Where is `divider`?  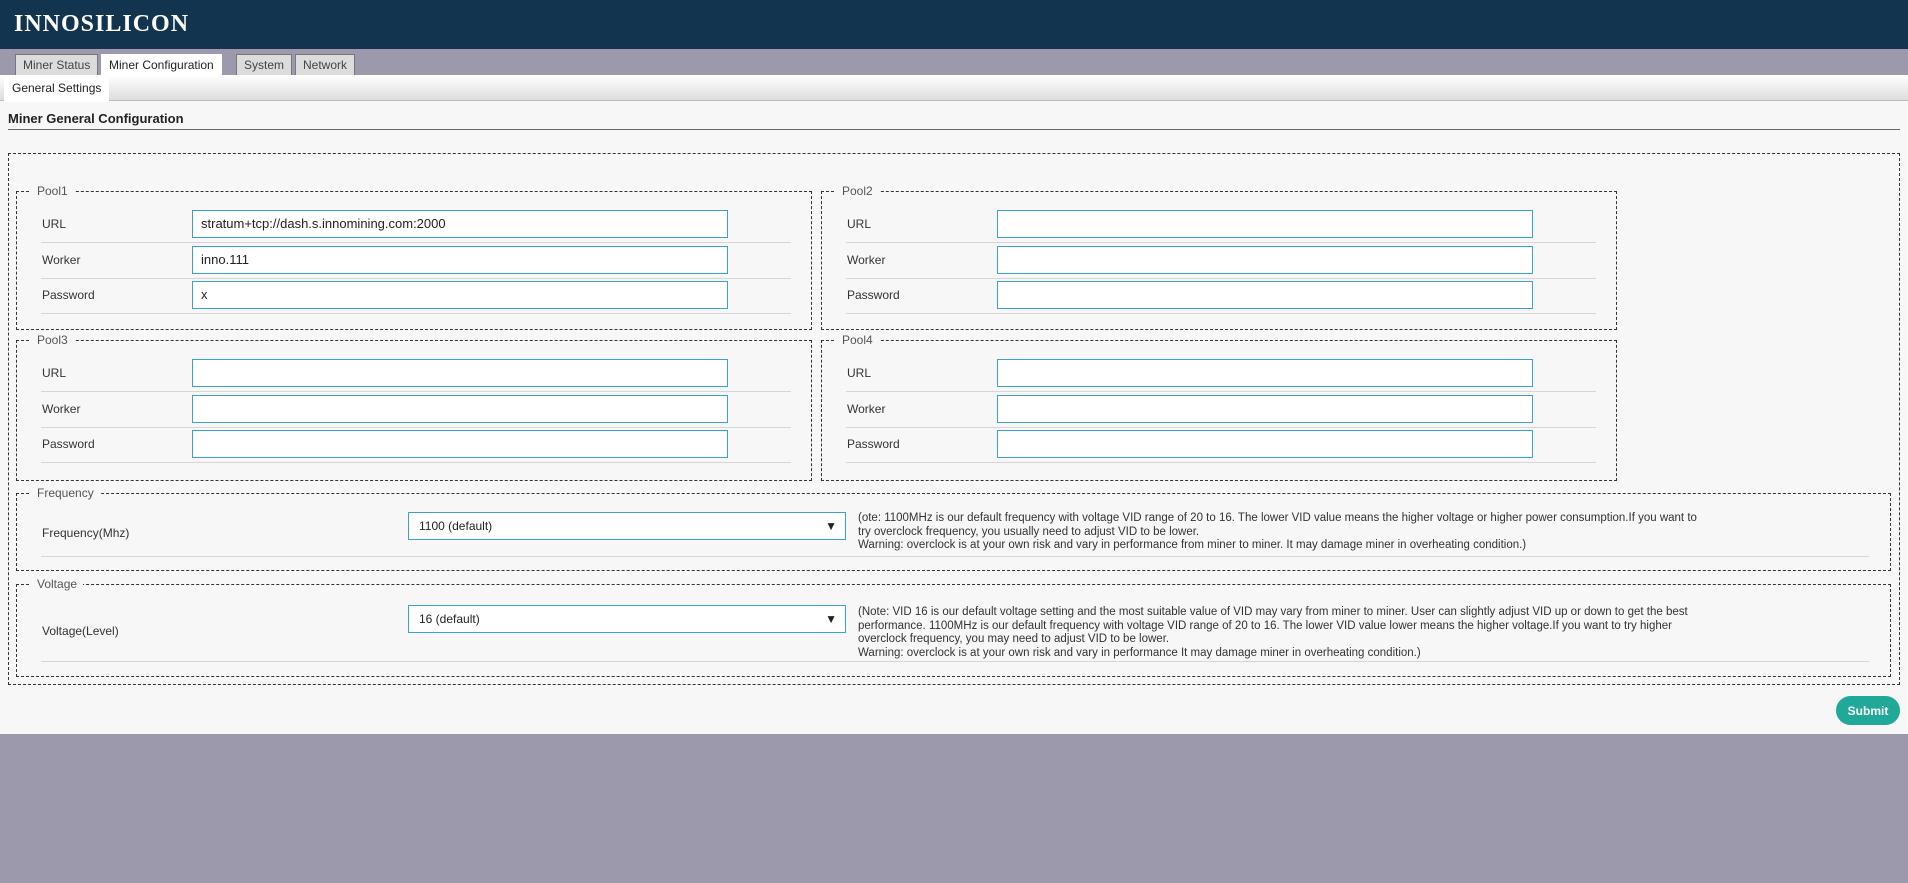
divider is located at coordinates (954, 129).